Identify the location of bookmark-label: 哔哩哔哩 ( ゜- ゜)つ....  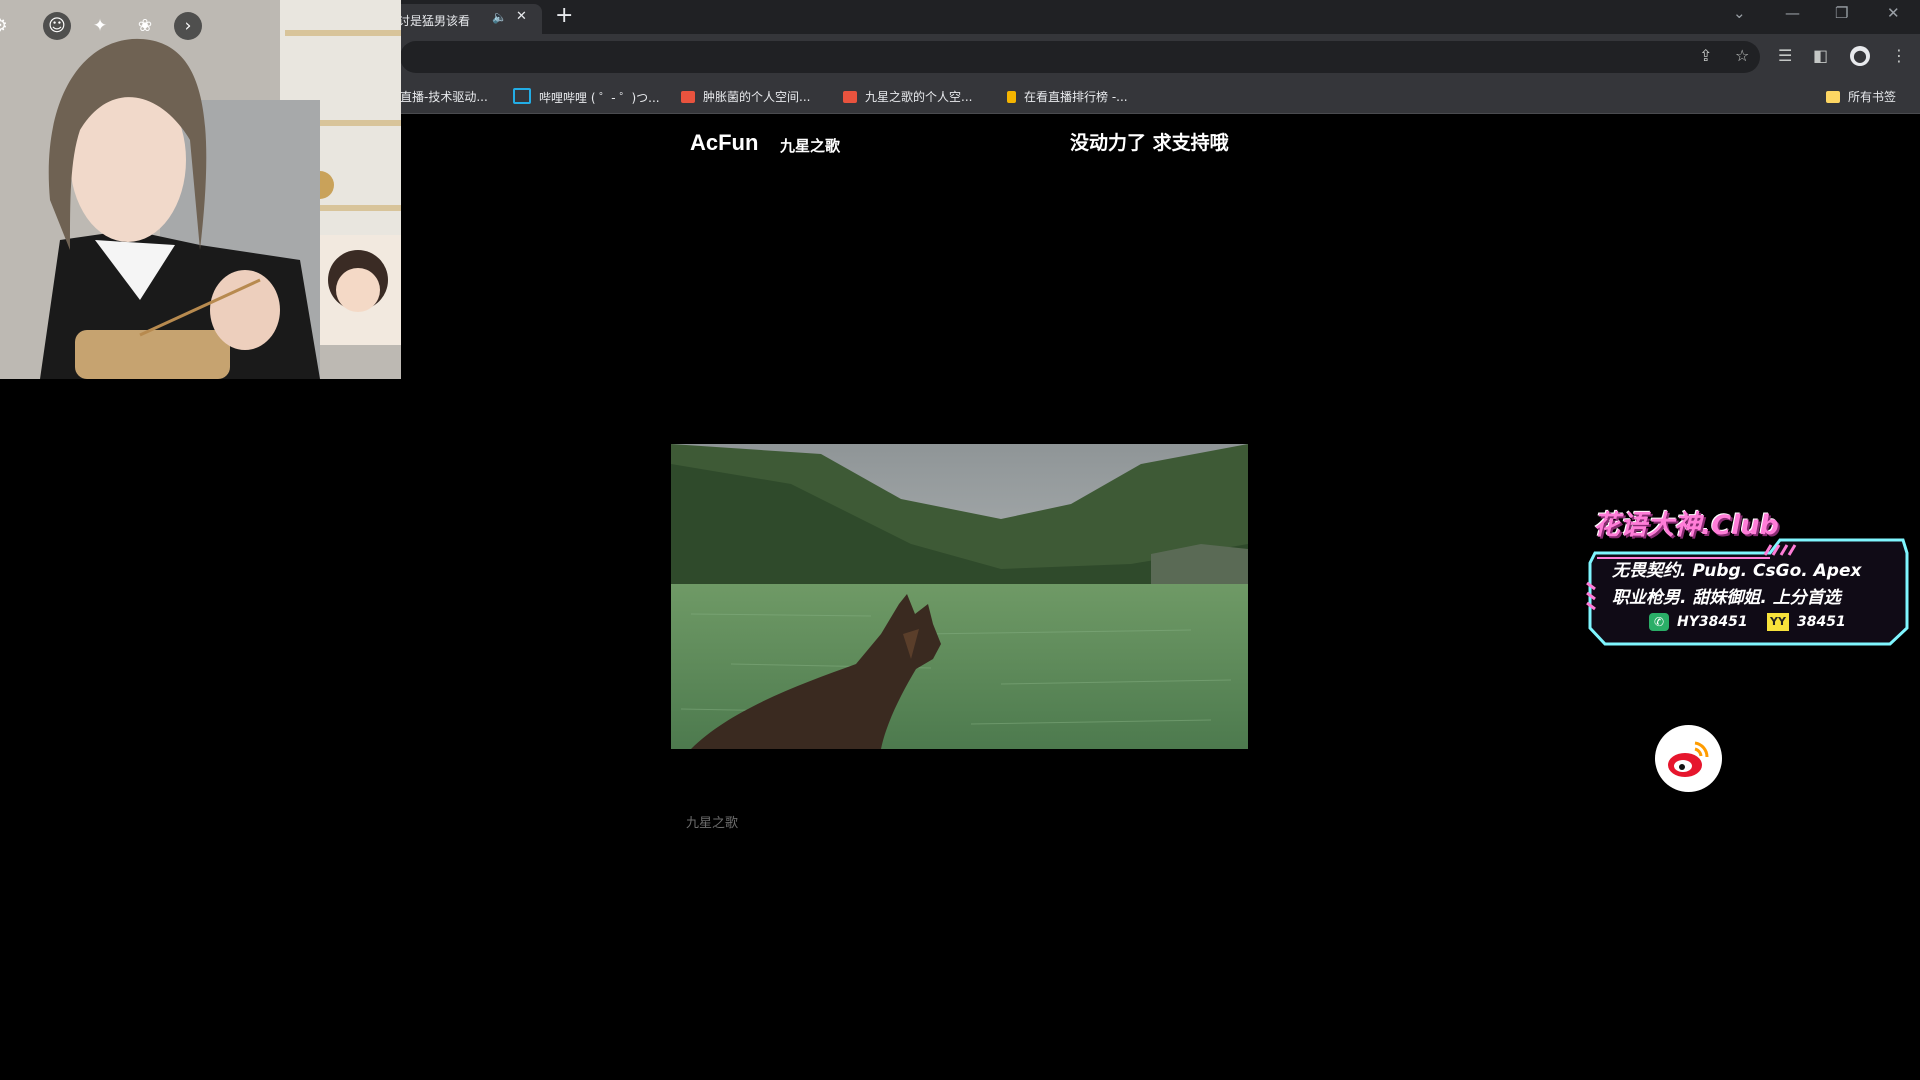
(599, 98).